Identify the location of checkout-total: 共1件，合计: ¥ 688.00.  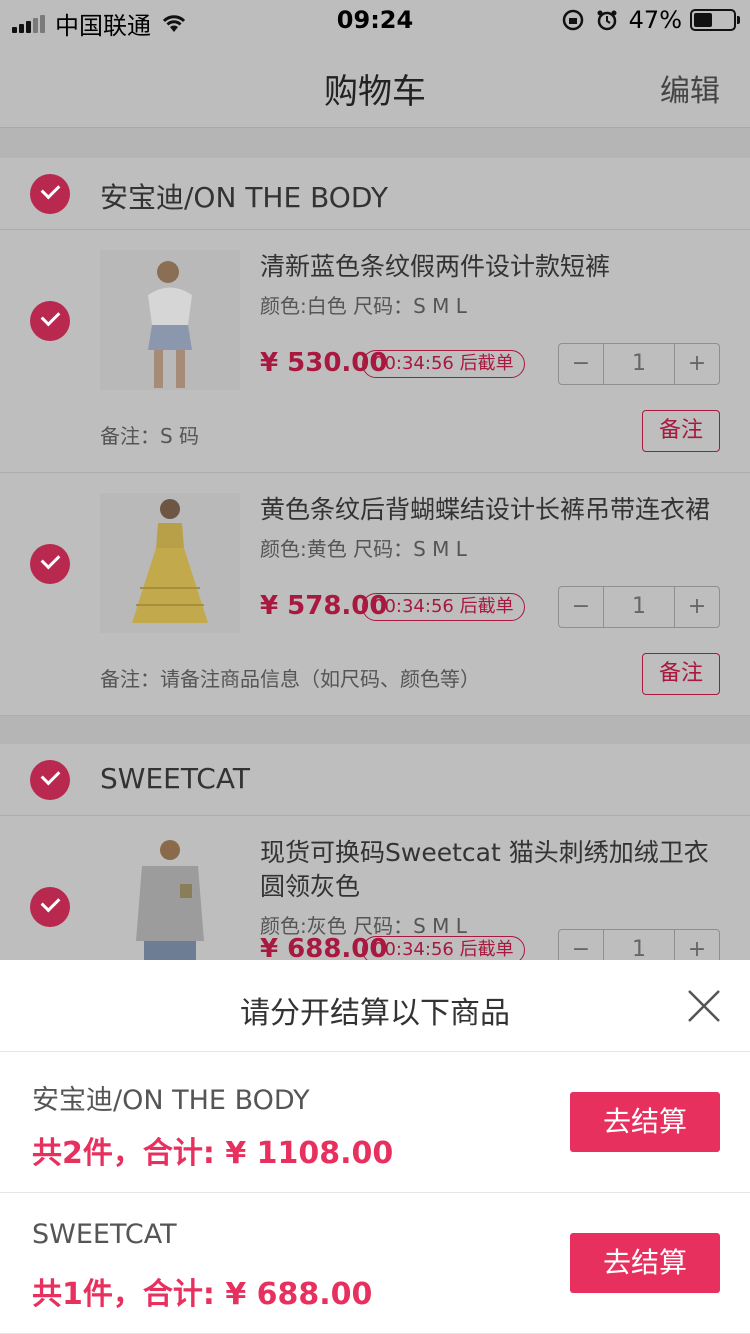
(202, 1294).